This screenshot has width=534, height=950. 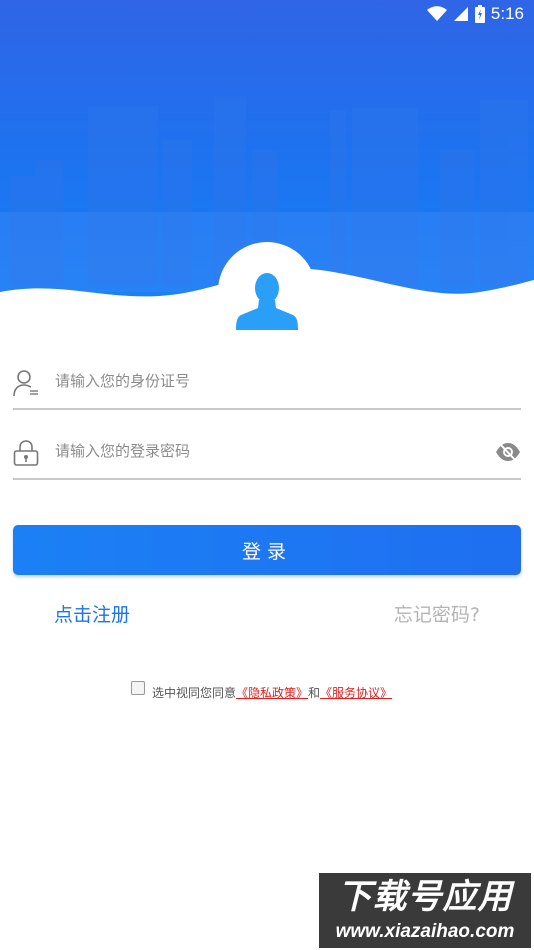 What do you see at coordinates (267, 301) in the screenshot?
I see `user-silhouette-icon` at bounding box center [267, 301].